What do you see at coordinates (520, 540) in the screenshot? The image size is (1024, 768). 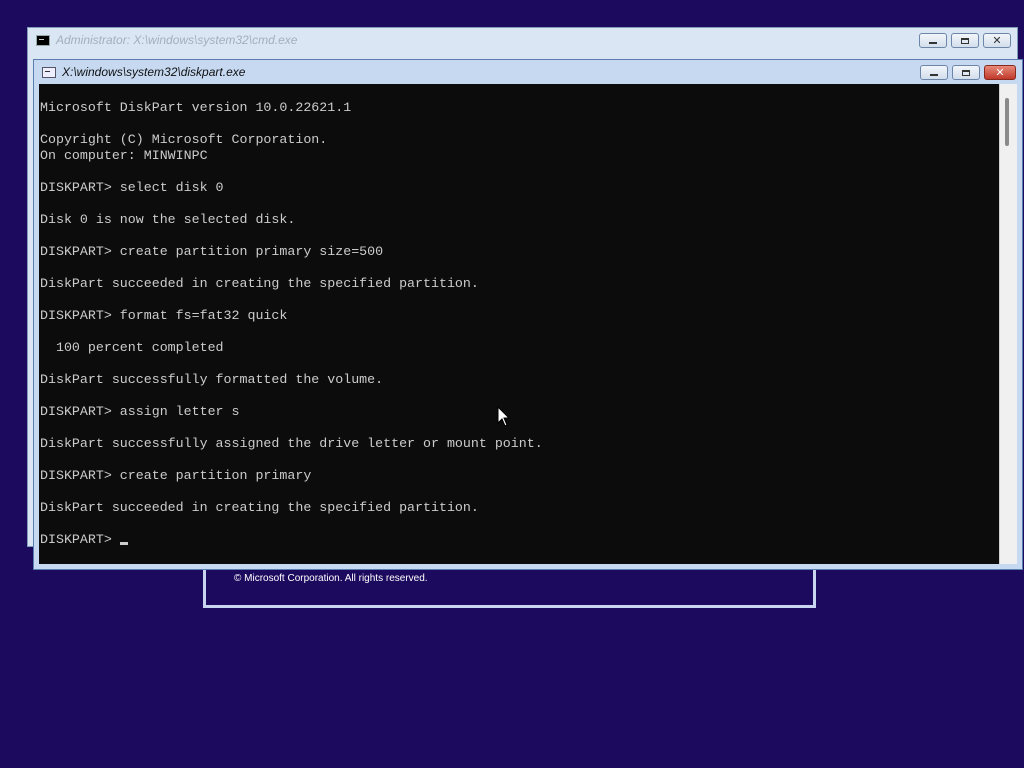 I see `console-prompt-line: DISKPART>` at bounding box center [520, 540].